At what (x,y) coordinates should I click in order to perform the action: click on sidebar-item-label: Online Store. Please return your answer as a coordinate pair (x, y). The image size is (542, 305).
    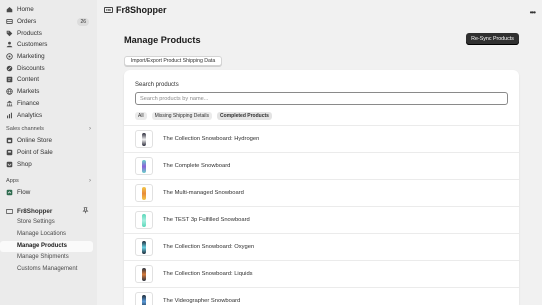
    Looking at the image, I should click on (35, 141).